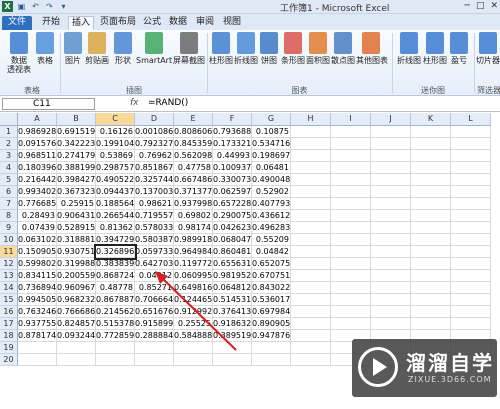 The width and height of the screenshot is (500, 409). I want to click on cell: 0.001086, so click(154, 132).